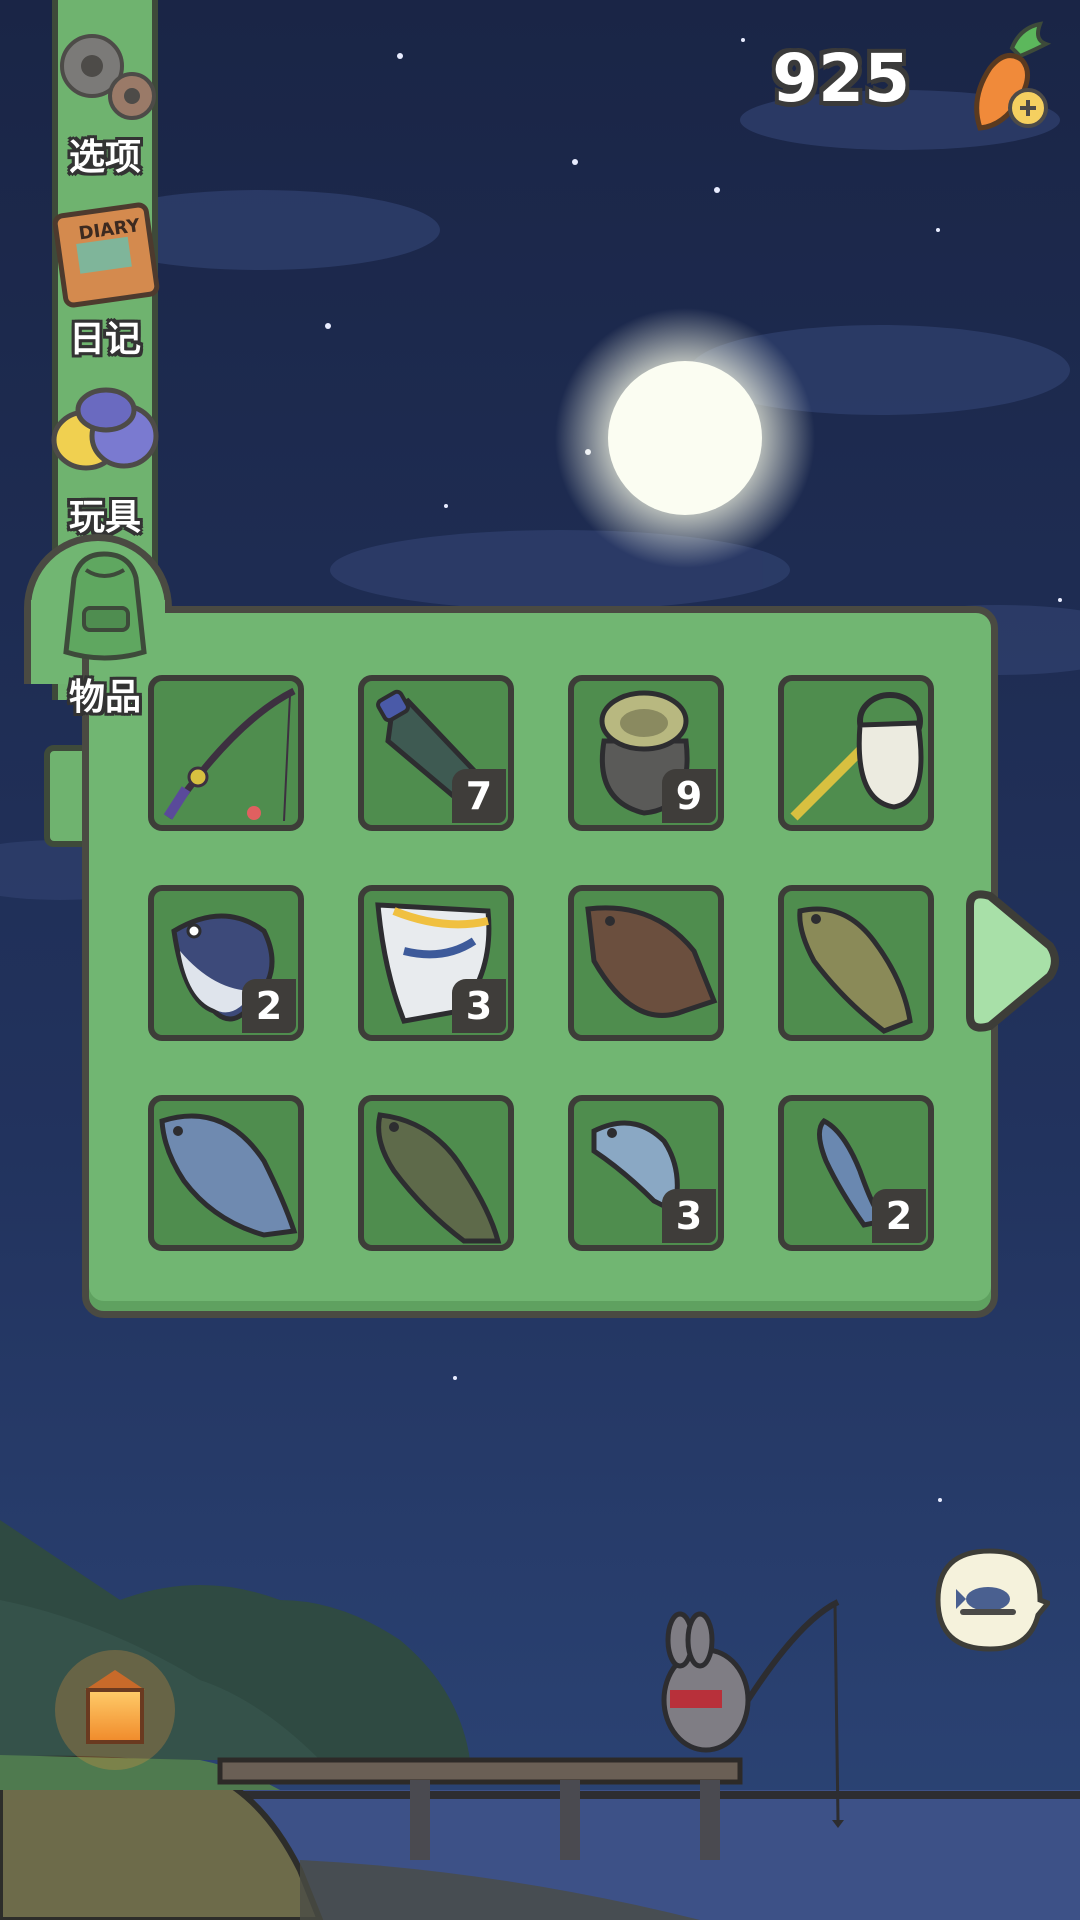  I want to click on inventory-slot-triggerfish: 3, so click(436, 963).